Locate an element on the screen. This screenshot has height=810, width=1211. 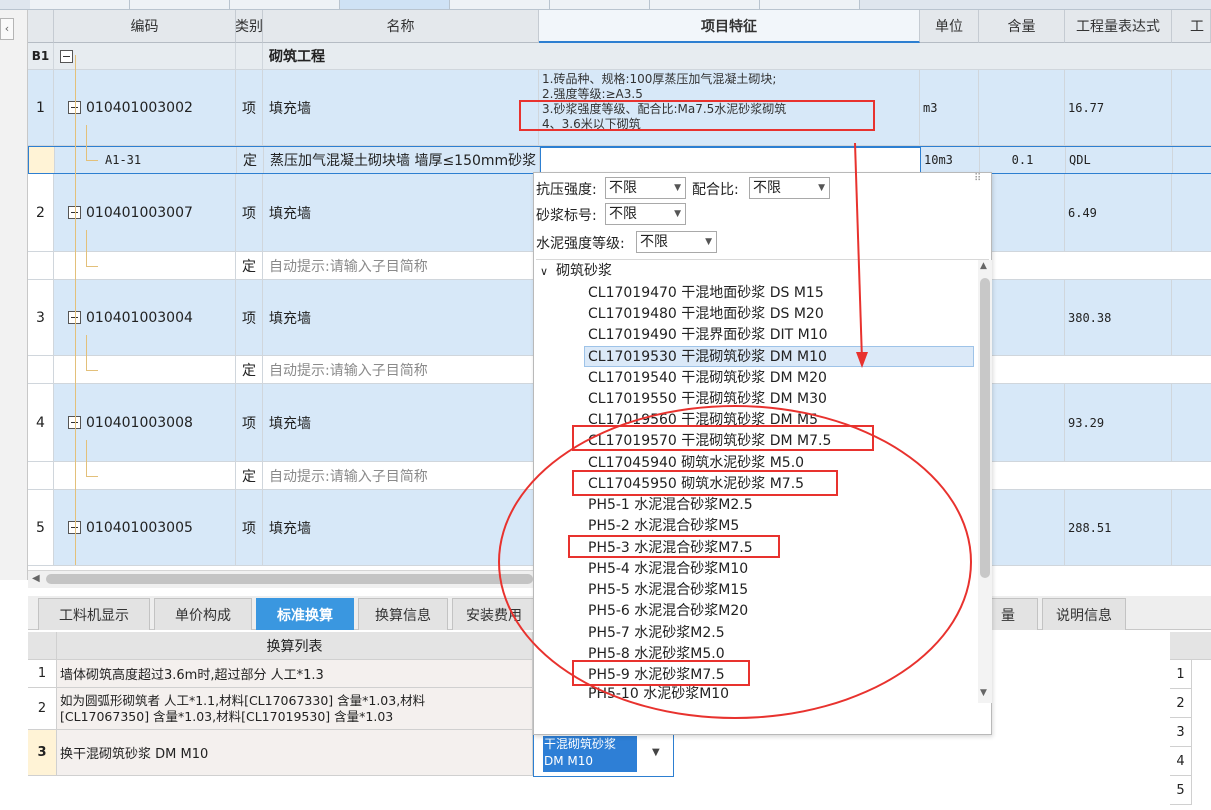
scroll-down-icon: ▼ is located at coordinates (983, 693).